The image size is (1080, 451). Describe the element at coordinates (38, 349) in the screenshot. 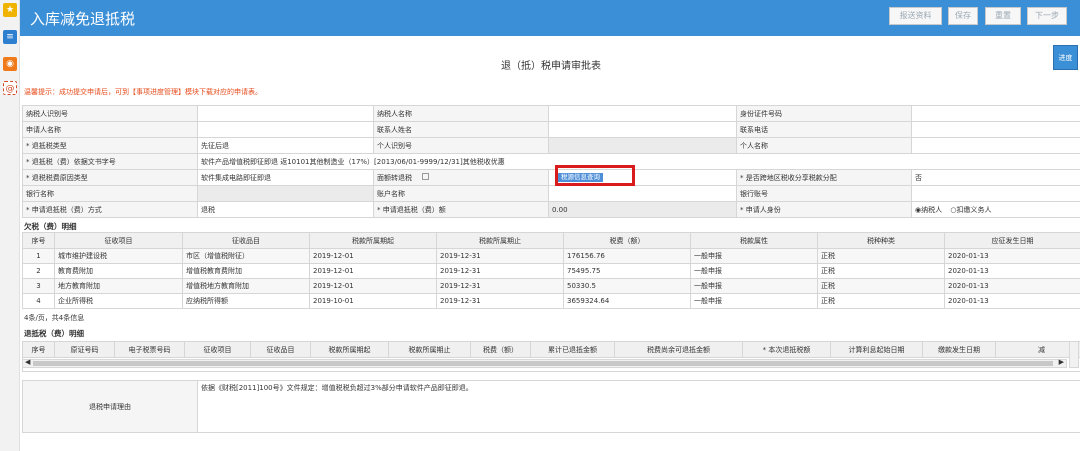

I see `refund-column-header: 序号` at that location.